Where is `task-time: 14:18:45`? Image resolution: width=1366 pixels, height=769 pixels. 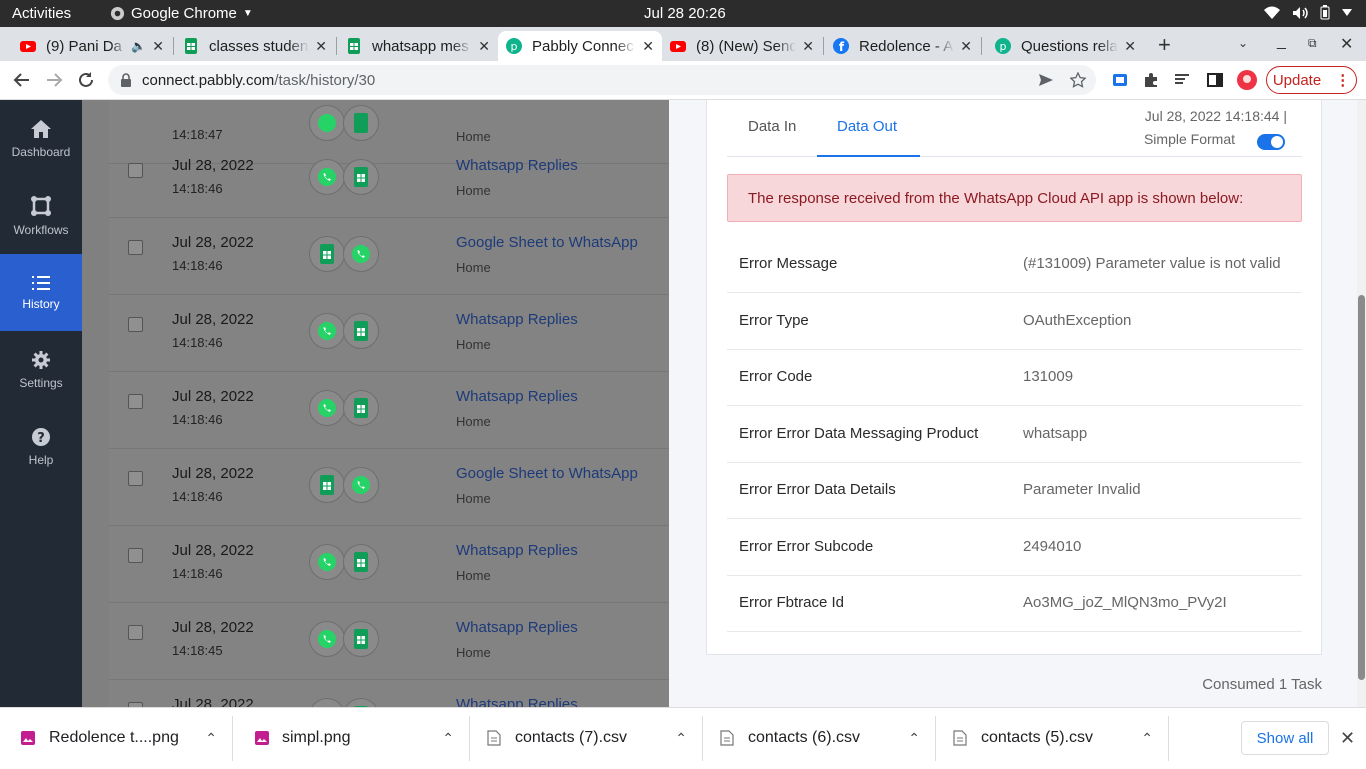 task-time: 14:18:45 is located at coordinates (197, 650).